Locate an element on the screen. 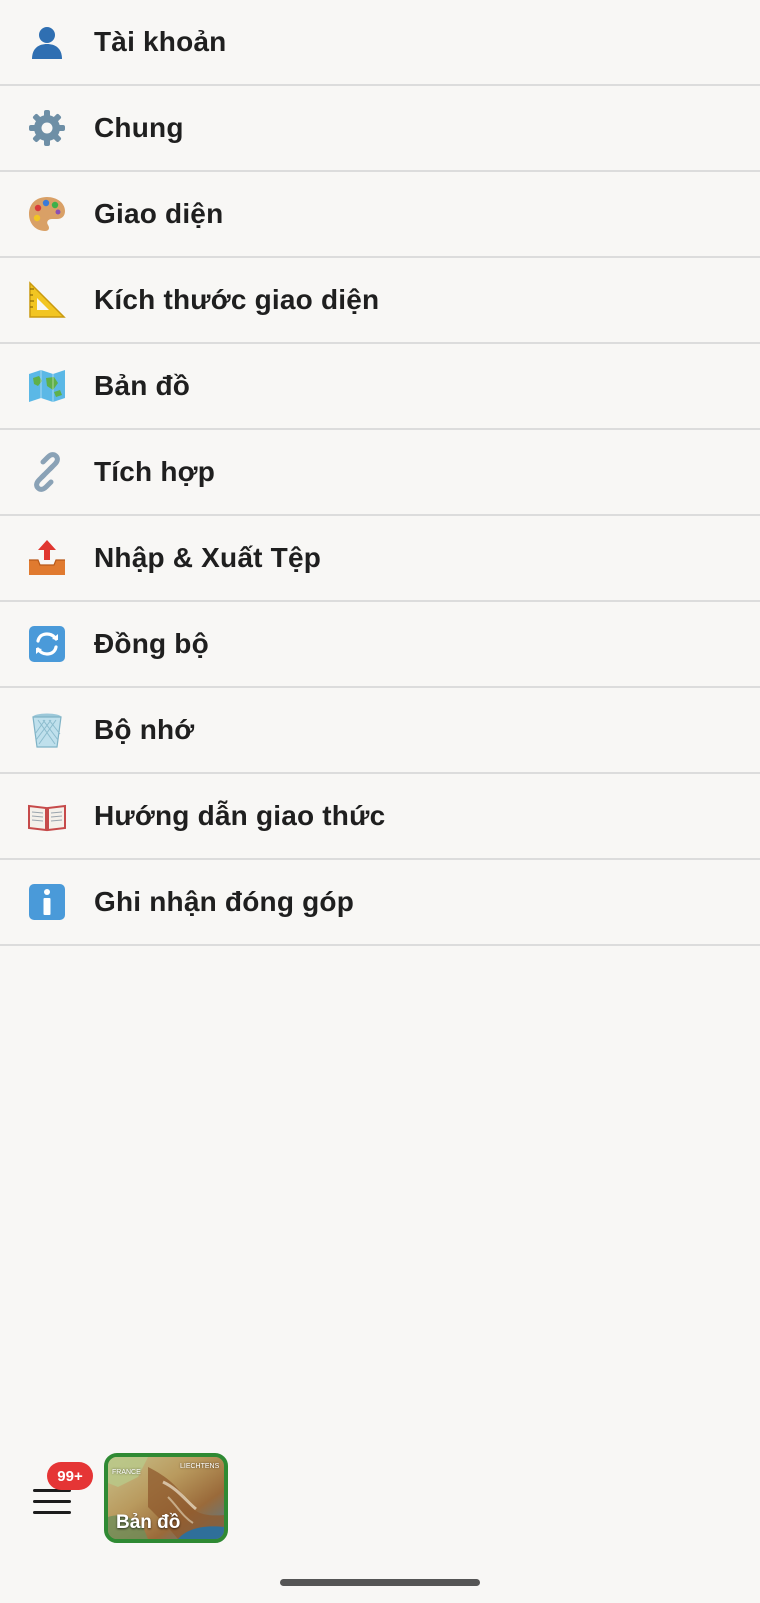  menu-item-label: Tích hợp is located at coordinates (155, 471).